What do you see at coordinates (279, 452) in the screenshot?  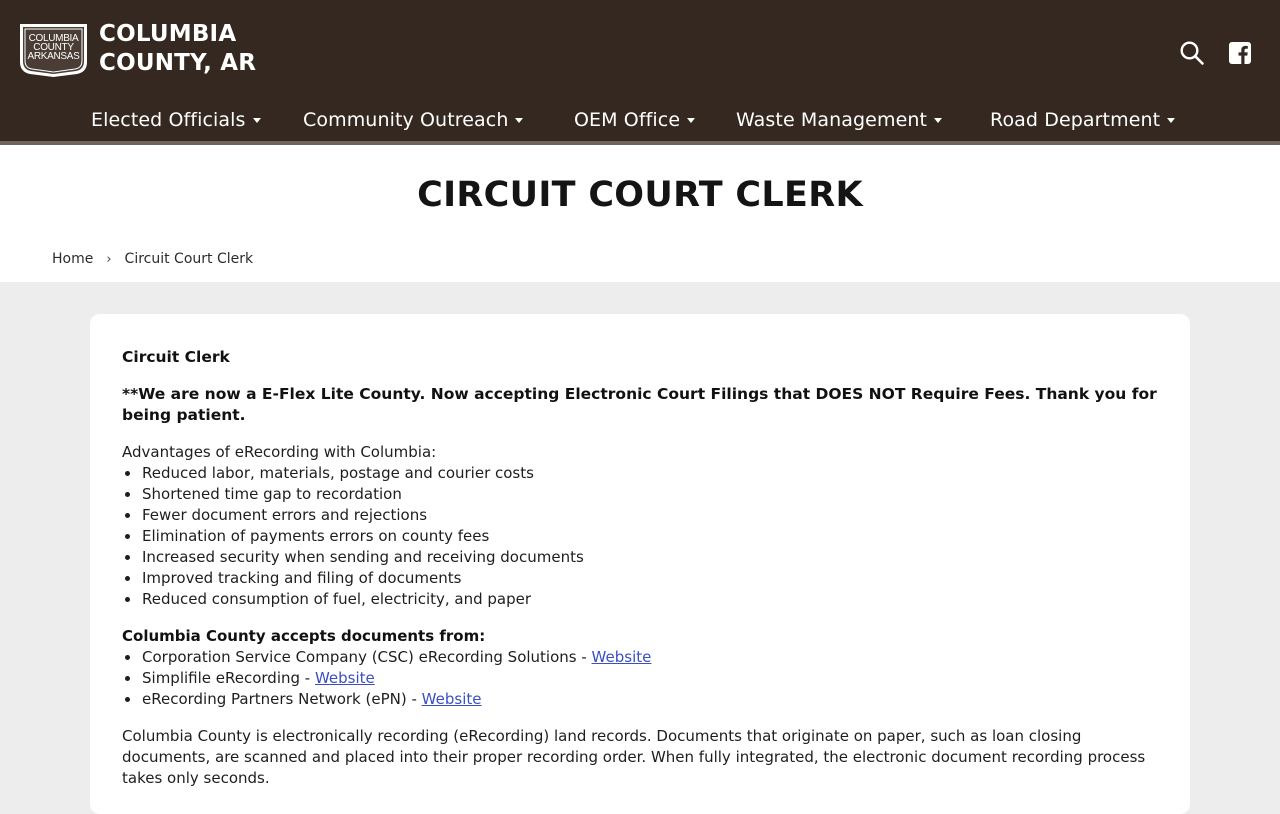 I see `advantages-intro: Advantages of eRecording with Columbia:` at bounding box center [279, 452].